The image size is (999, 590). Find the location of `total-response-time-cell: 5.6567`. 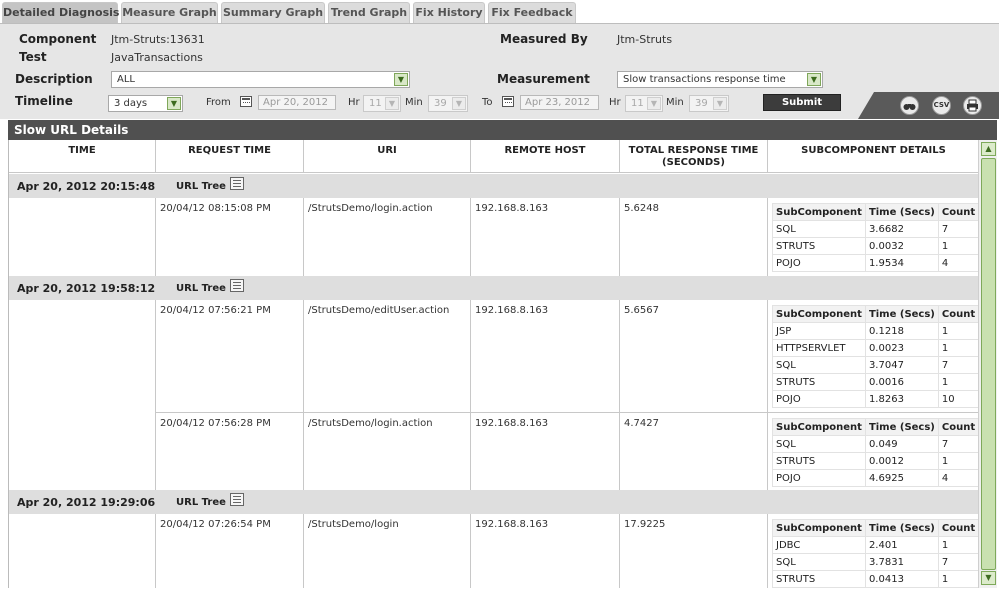

total-response-time-cell: 5.6567 is located at coordinates (694, 356).